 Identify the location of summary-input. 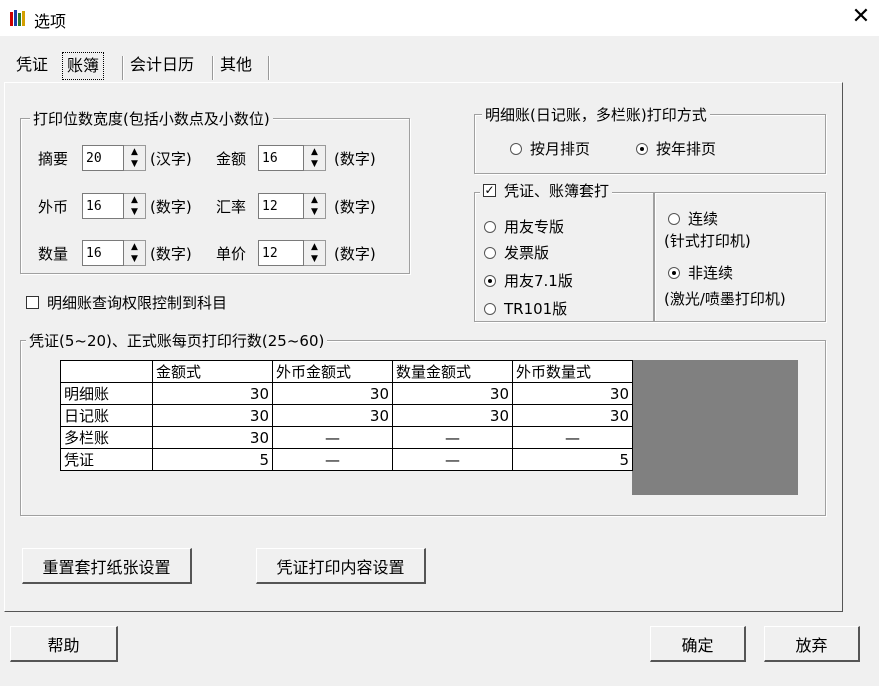
(103, 158).